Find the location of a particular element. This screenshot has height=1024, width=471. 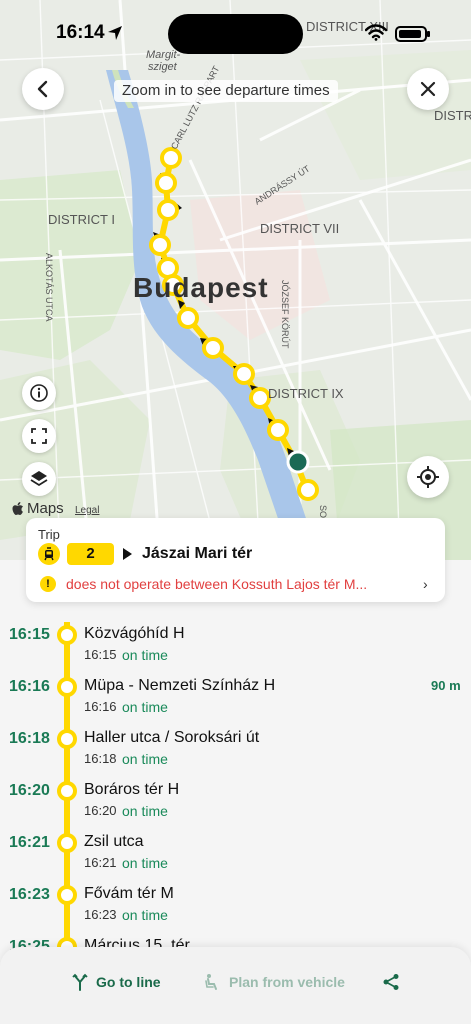

trip-title: Trip is located at coordinates (49, 534).